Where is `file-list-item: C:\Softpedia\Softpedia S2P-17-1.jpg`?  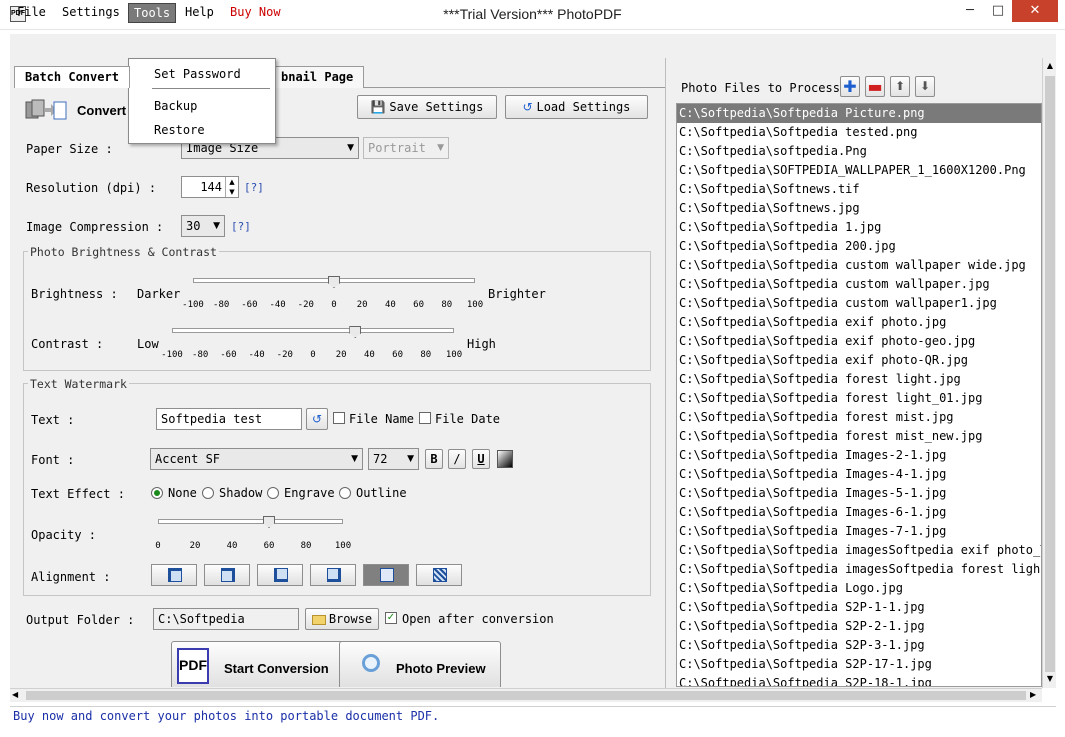 file-list-item: C:\Softpedia\Softpedia S2P-17-1.jpg is located at coordinates (859, 664).